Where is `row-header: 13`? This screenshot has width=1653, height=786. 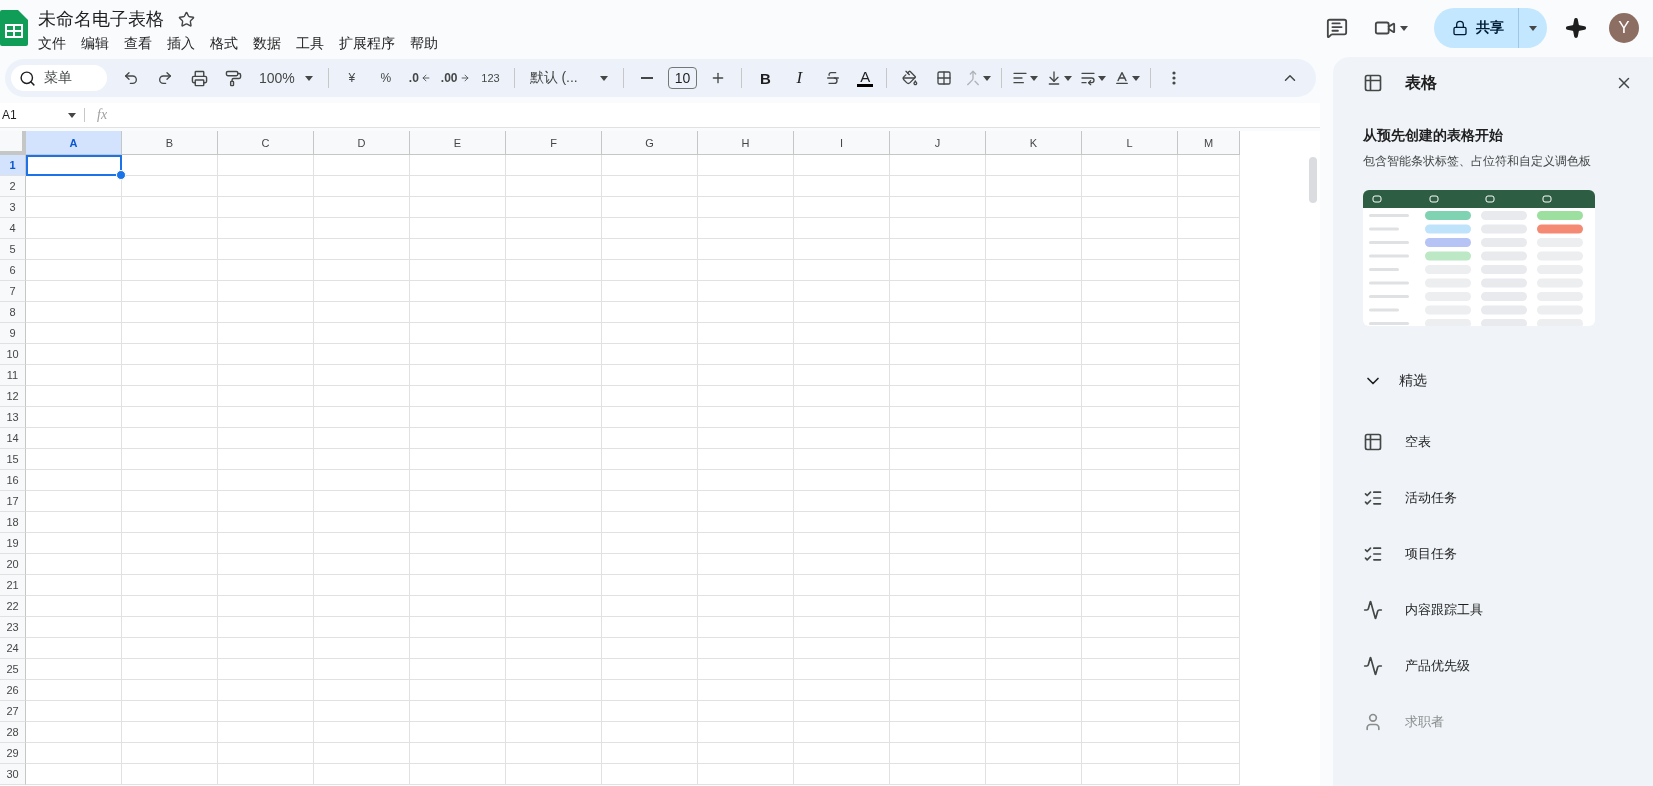 row-header: 13 is located at coordinates (13, 417).